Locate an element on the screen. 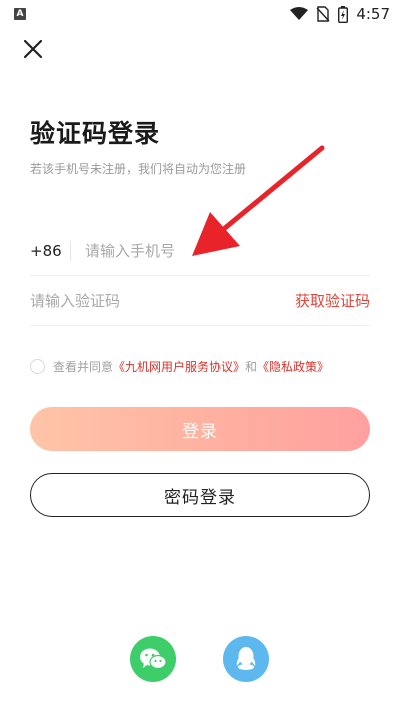  wechat-icon is located at coordinates (153, 659).